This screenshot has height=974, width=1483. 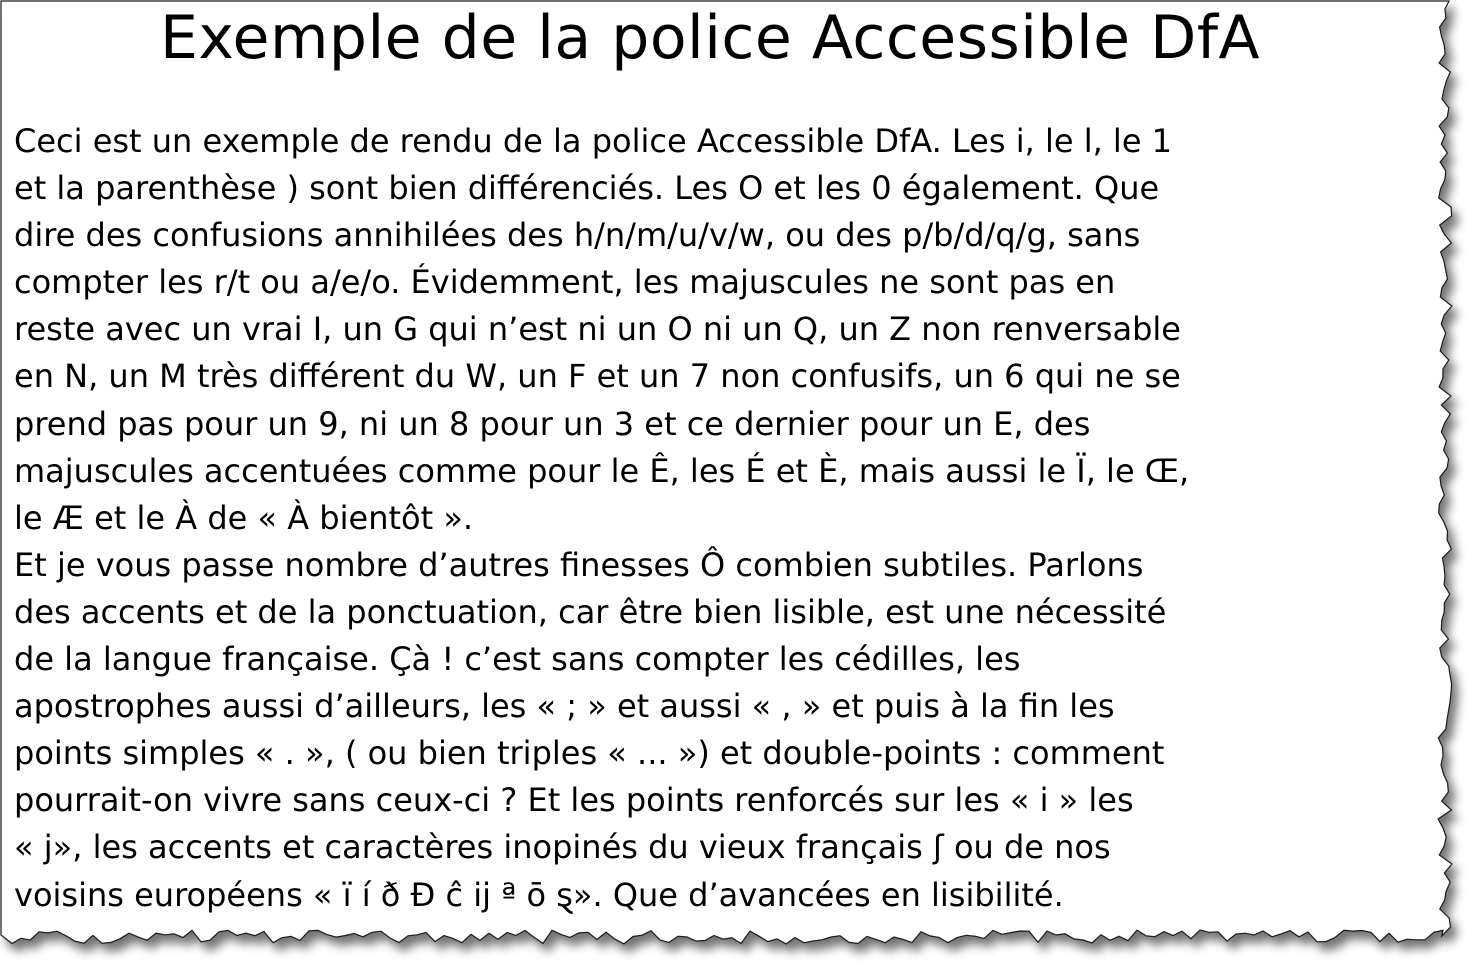 What do you see at coordinates (244, 517) in the screenshot?
I see `text-line: le Æ et le À de « À bientôt ».` at bounding box center [244, 517].